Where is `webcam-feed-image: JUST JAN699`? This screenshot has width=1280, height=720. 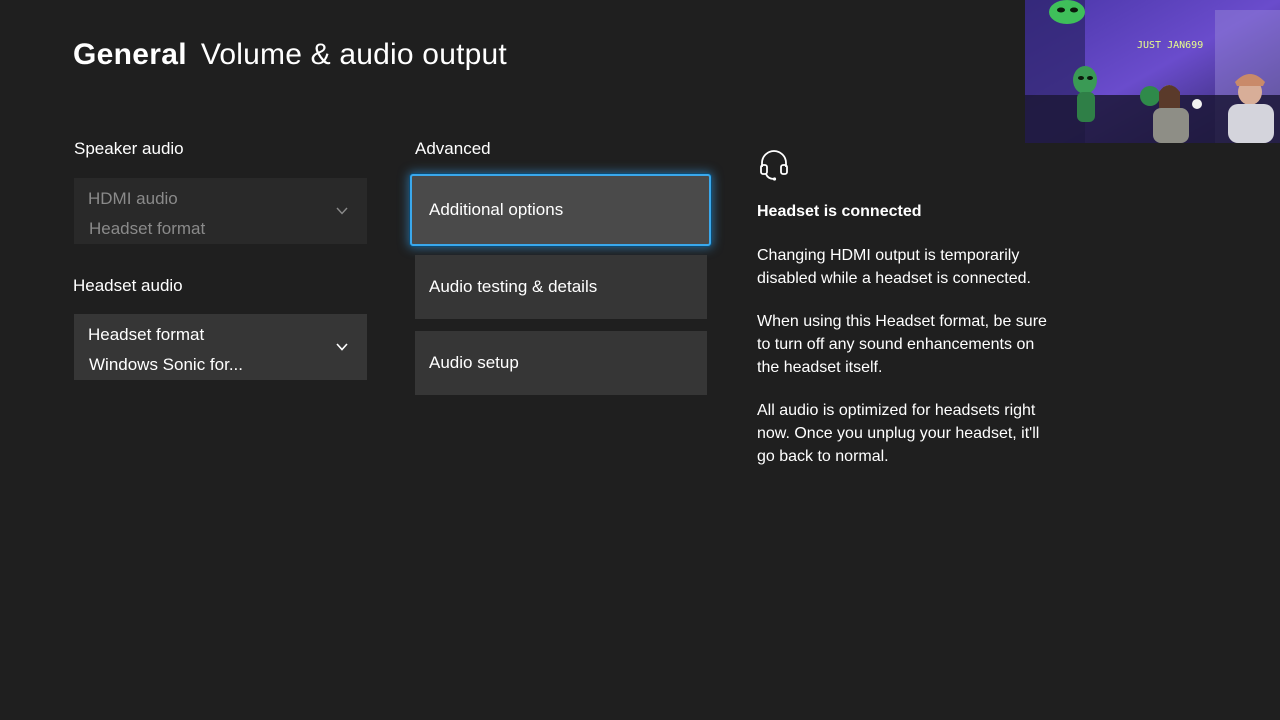 webcam-feed-image: JUST JAN699 is located at coordinates (1152, 71).